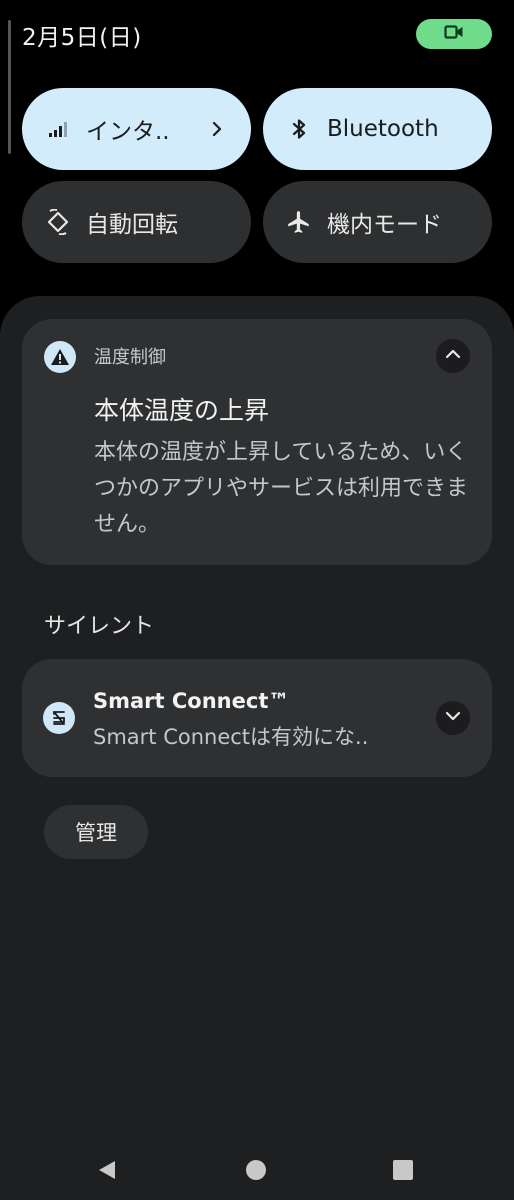  I want to click on notification-smart-connect: Smart Connect™ Smart Connectは有効にな.., so click(257, 718).